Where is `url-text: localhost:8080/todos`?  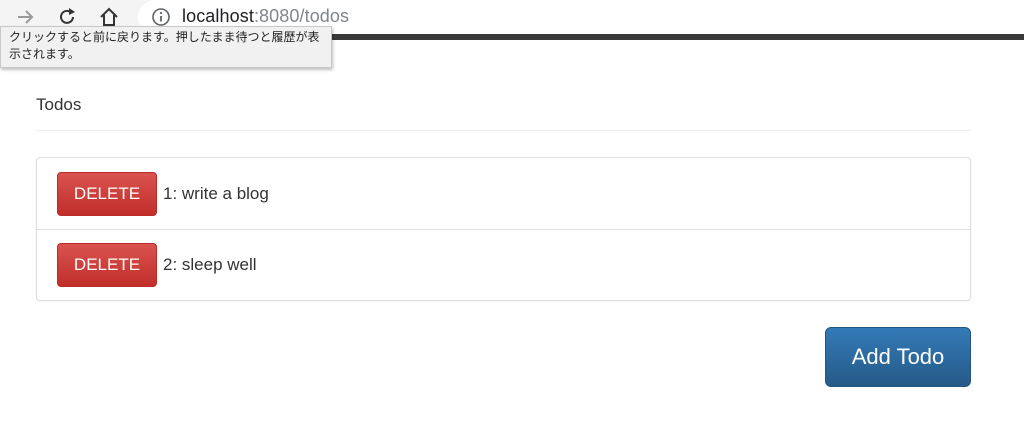 url-text: localhost:8080/todos is located at coordinates (265, 16).